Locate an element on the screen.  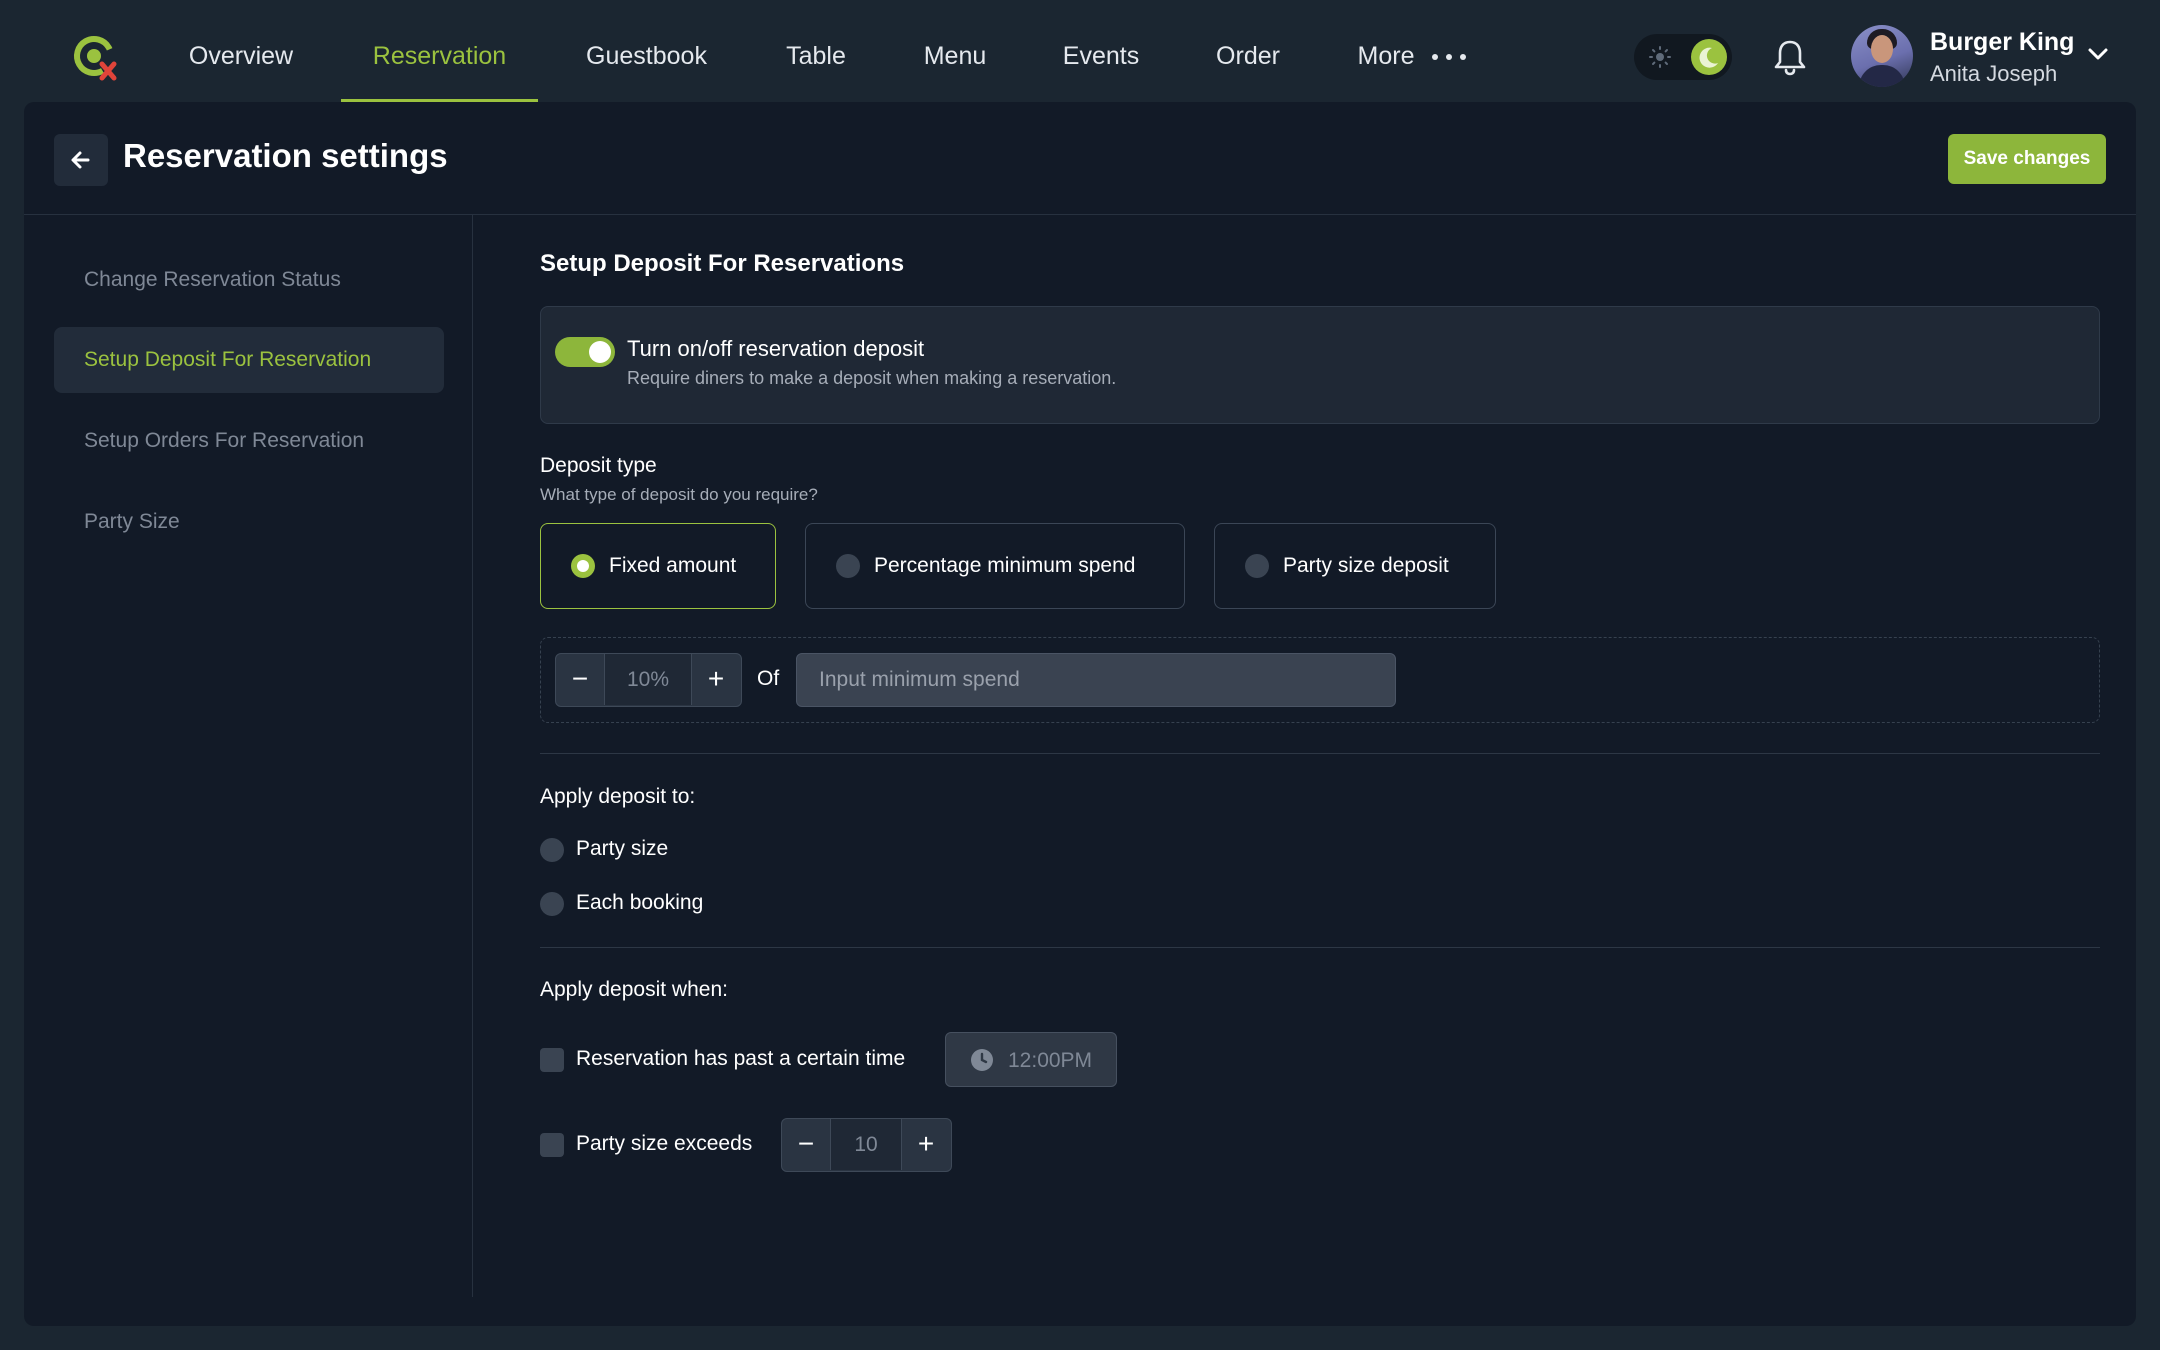
nav-menu: Menu is located at coordinates (955, 50).